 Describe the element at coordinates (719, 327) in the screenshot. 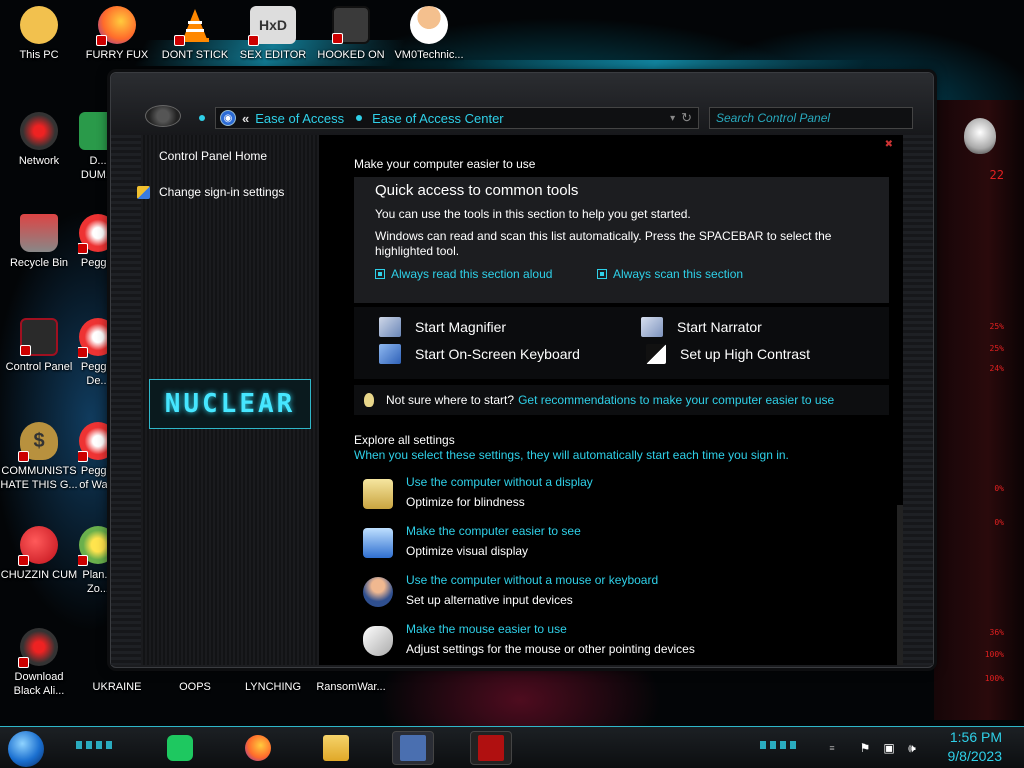

I see `tool-label: Start Narrator` at that location.